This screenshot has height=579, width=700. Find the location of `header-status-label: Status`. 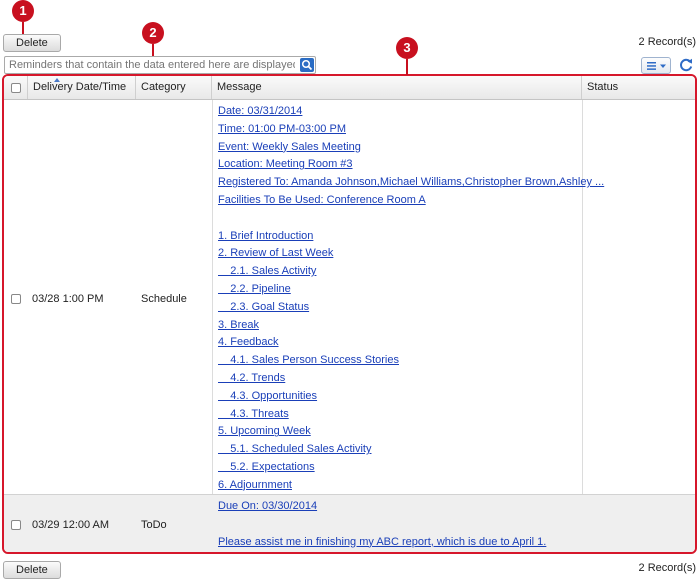

header-status-label: Status is located at coordinates (603, 87).